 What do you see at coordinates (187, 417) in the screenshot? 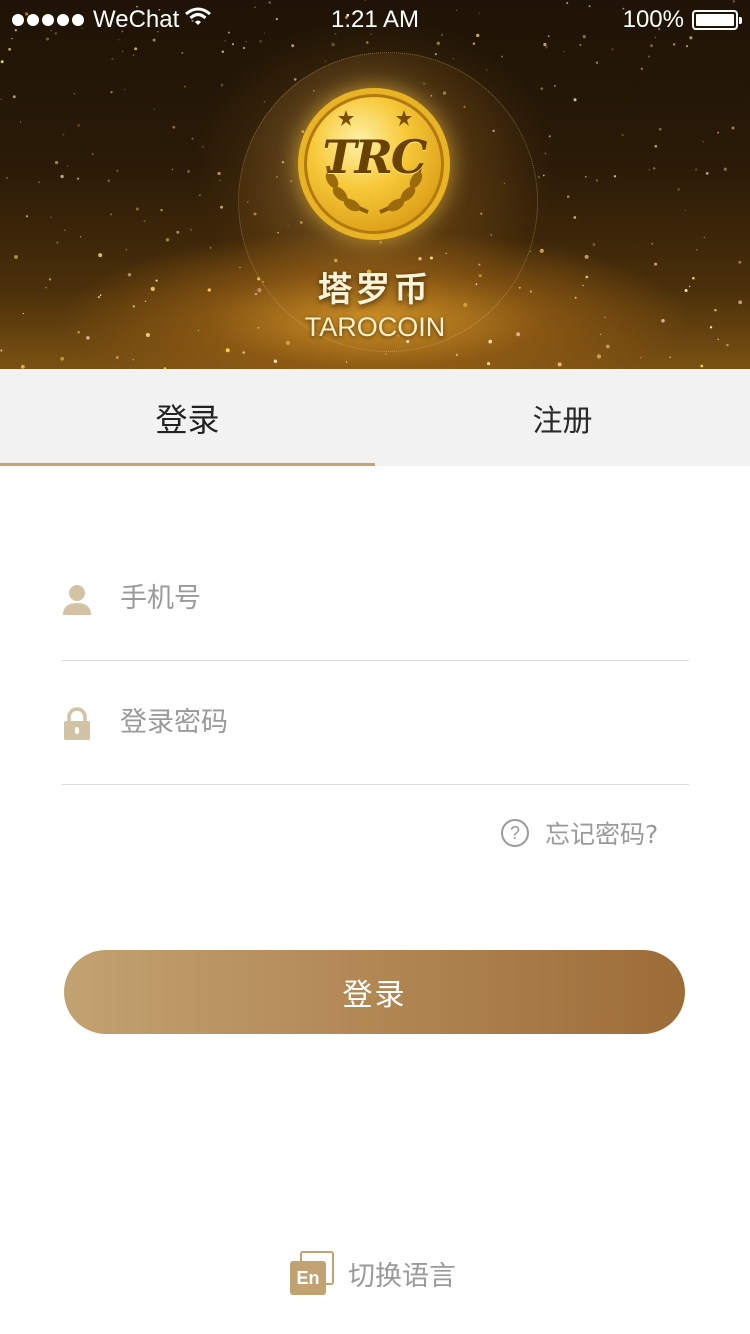
I see `tab-login: 登录` at bounding box center [187, 417].